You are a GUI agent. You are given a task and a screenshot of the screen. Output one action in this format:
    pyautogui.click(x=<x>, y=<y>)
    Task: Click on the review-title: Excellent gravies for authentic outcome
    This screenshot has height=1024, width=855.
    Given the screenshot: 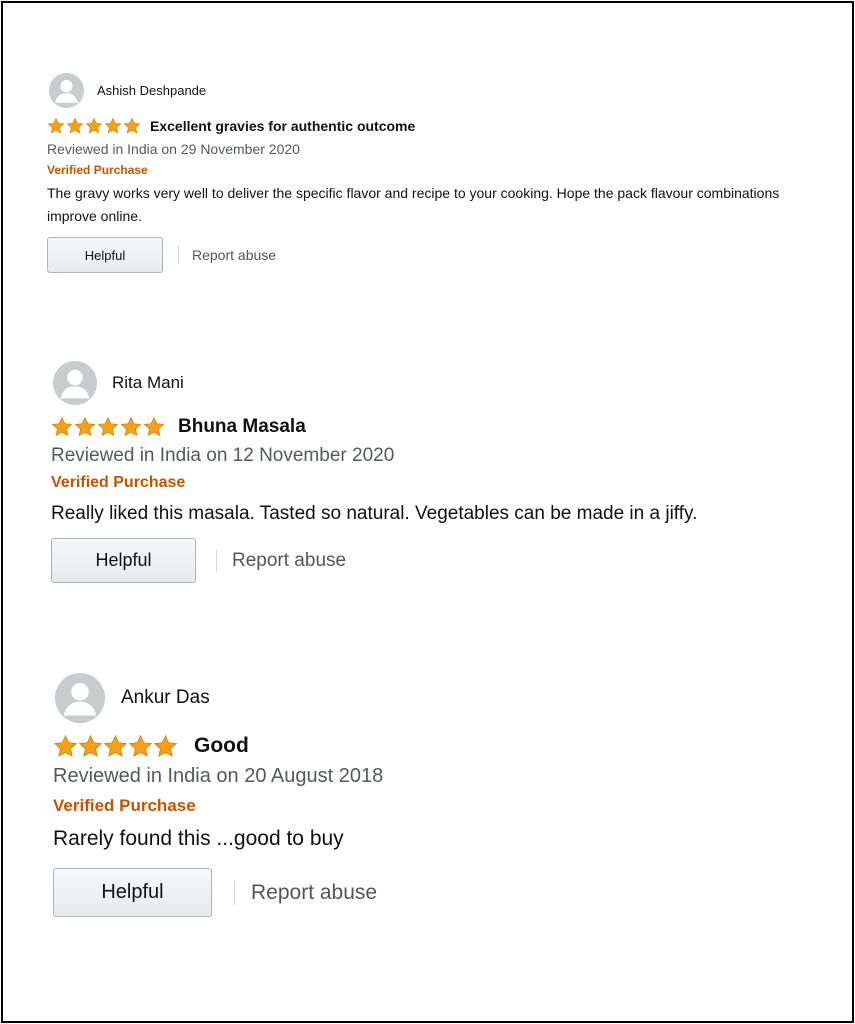 What is the action you would take?
    pyautogui.click(x=282, y=126)
    